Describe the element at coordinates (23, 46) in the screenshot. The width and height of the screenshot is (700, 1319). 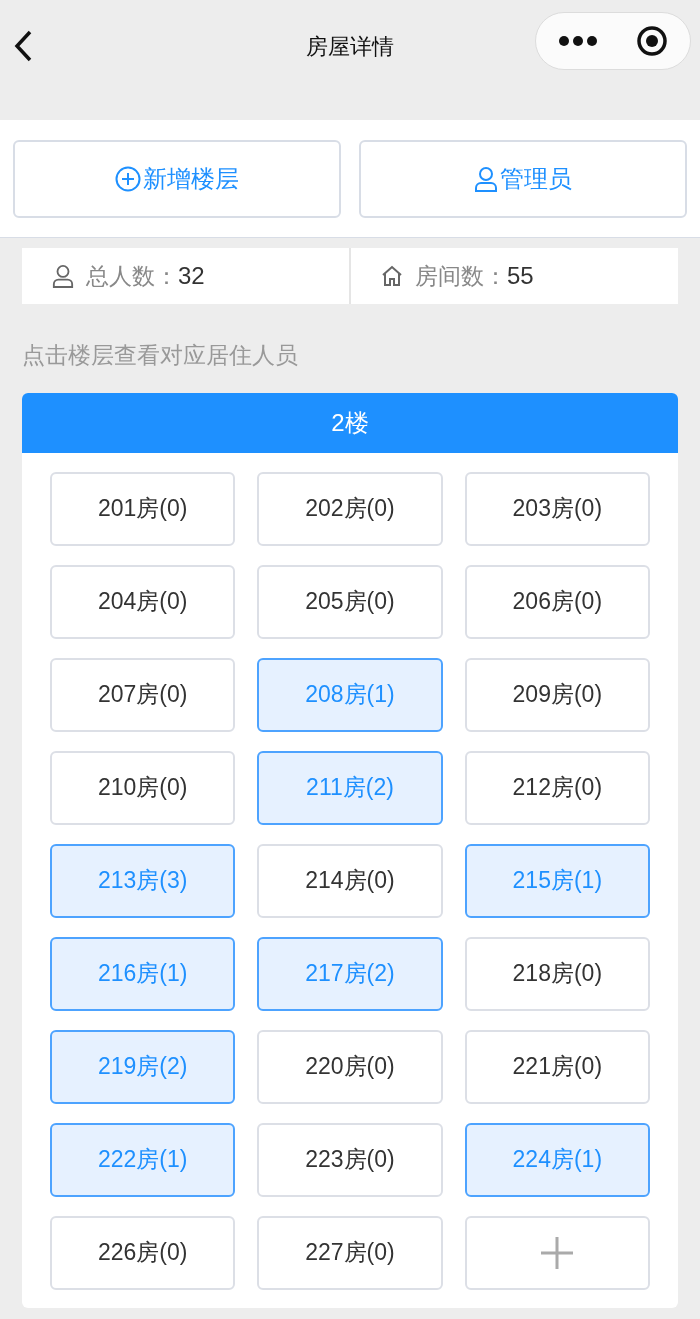
I see `back-icon` at that location.